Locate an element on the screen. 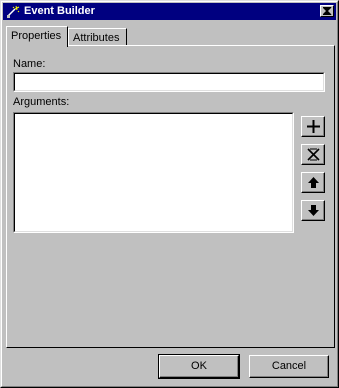 This screenshot has width=339, height=388. cancel-button-label: Cancel is located at coordinates (289, 366).